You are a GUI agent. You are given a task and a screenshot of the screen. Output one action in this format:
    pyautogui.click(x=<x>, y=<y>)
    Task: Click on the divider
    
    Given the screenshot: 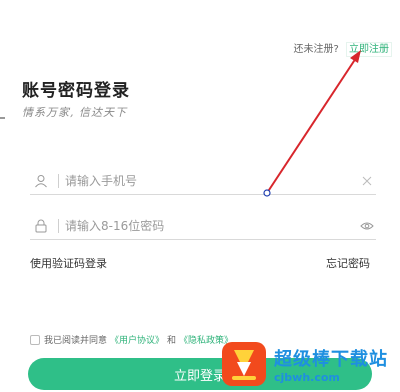 What is the action you would take?
    pyautogui.click(x=2, y=118)
    